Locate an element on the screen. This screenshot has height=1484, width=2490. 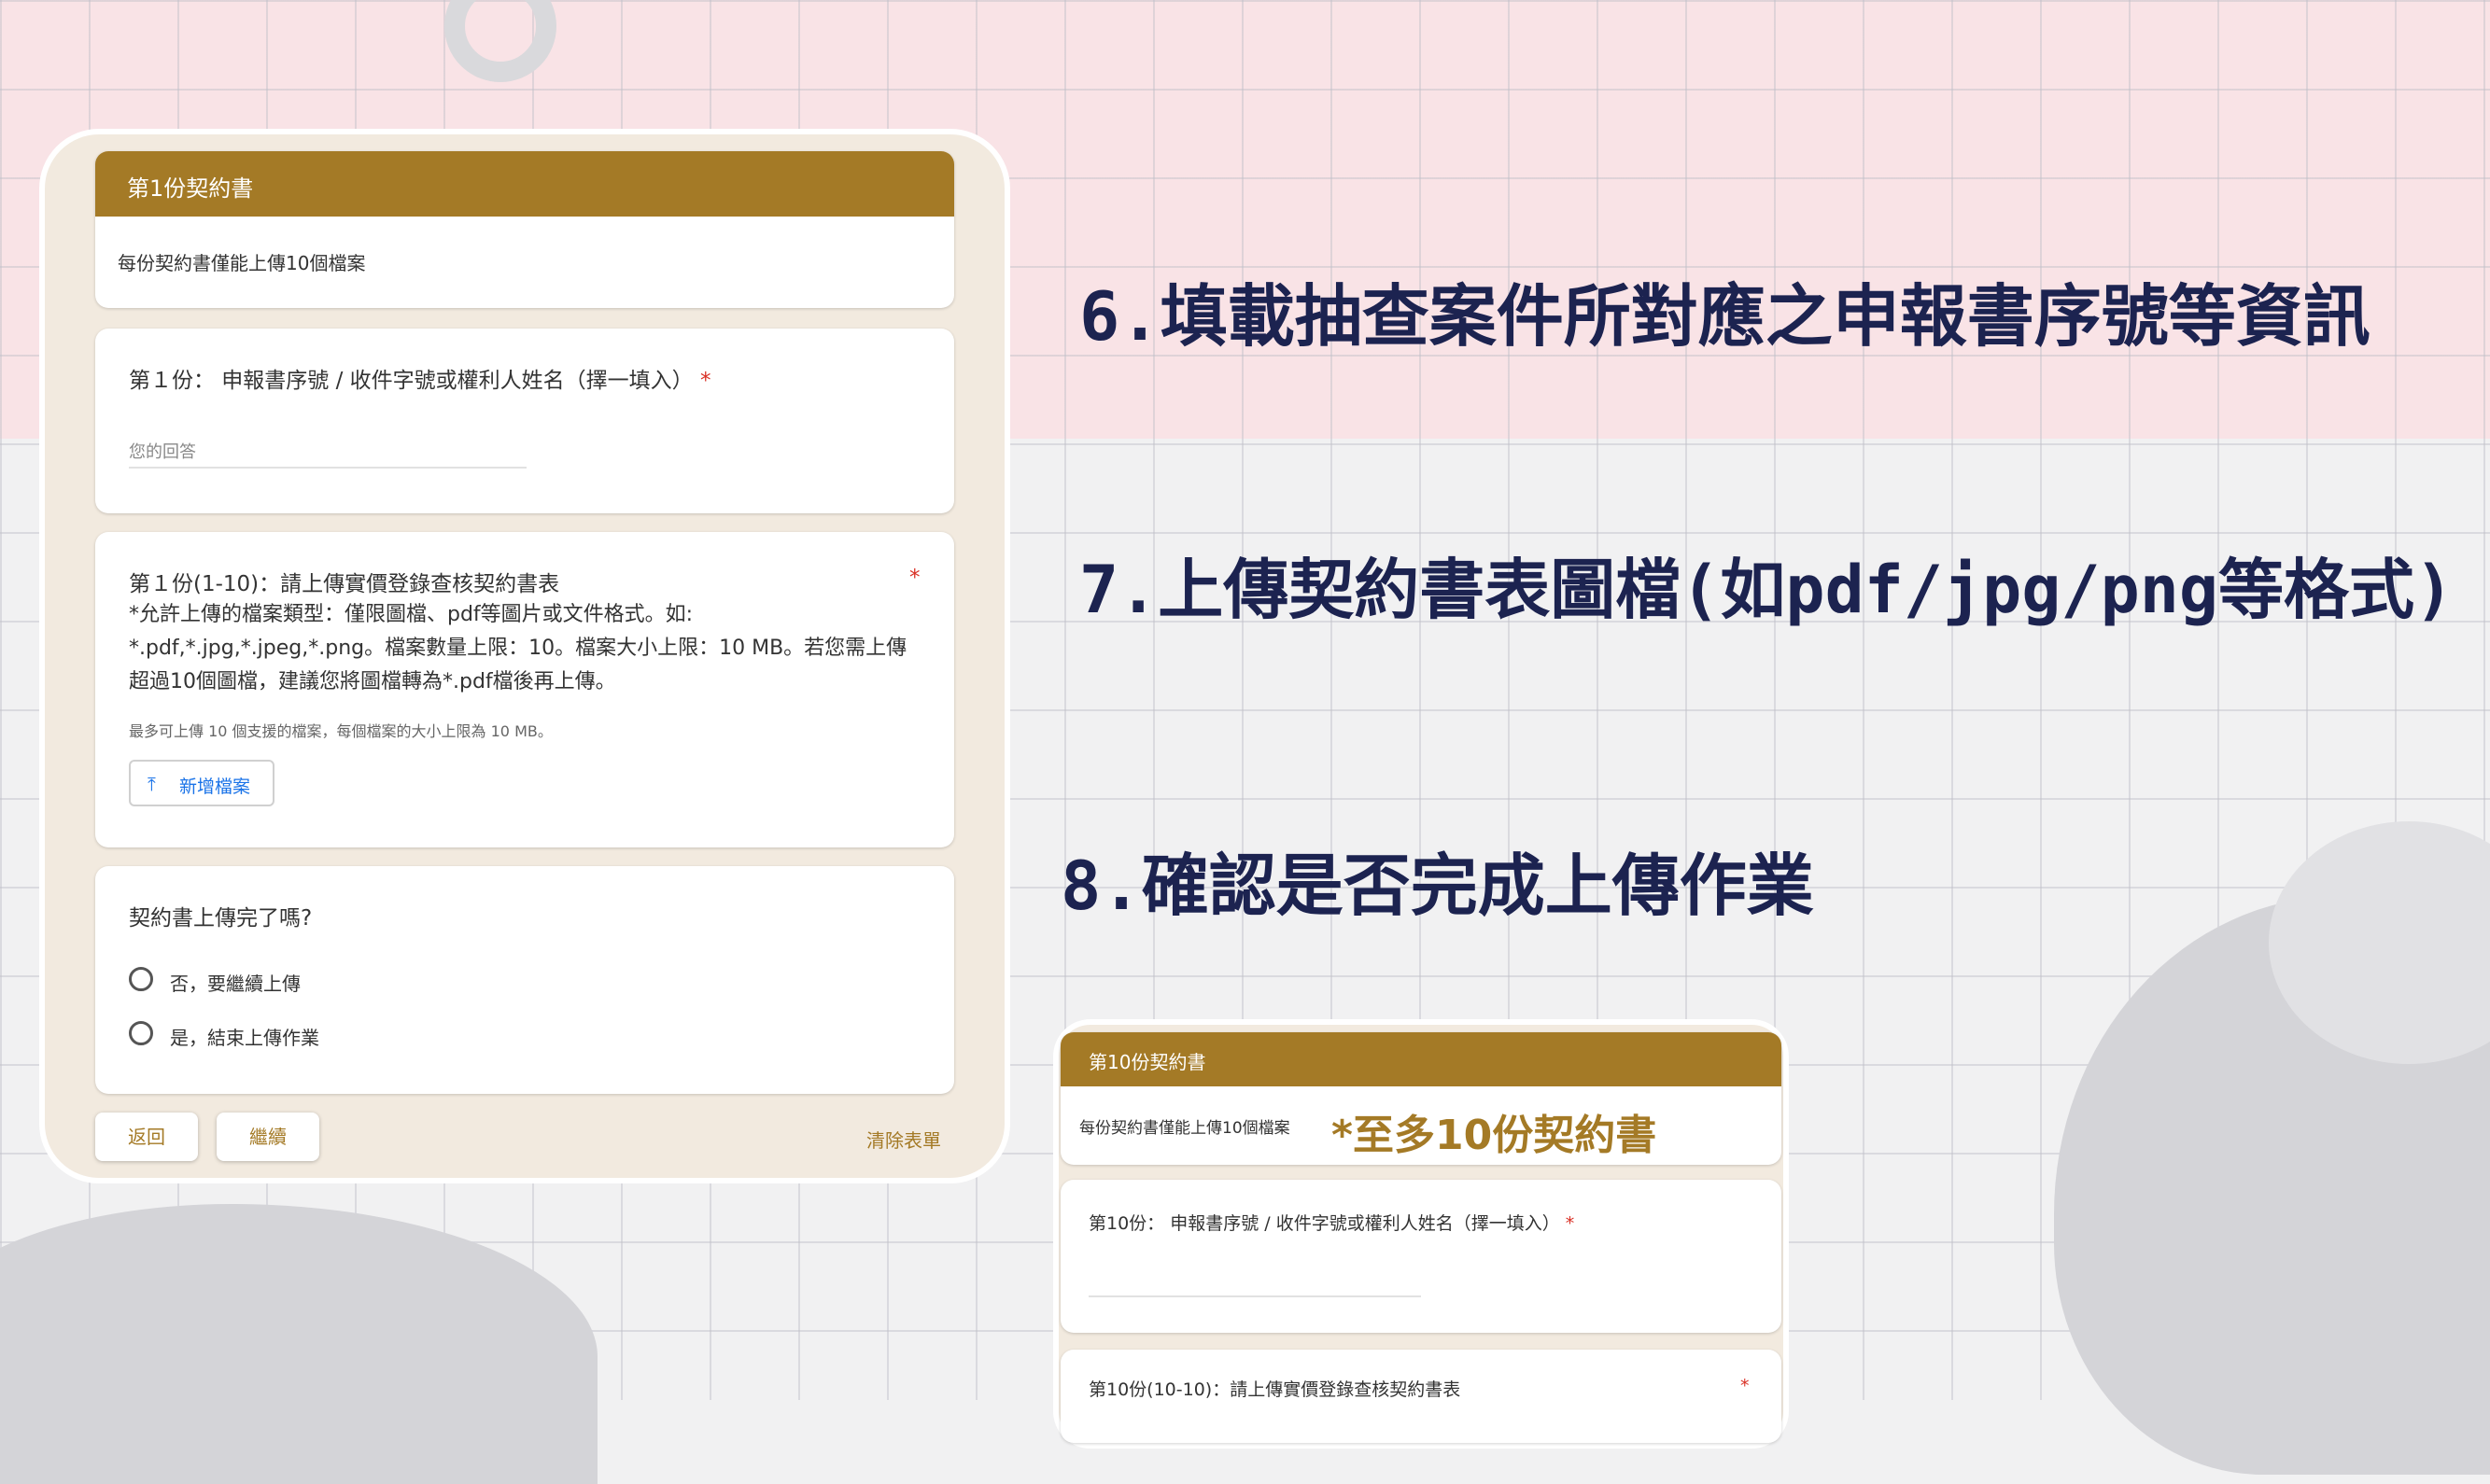
form2-notice: 每份契約書僅能上傳10個檔案 is located at coordinates (1184, 1128).